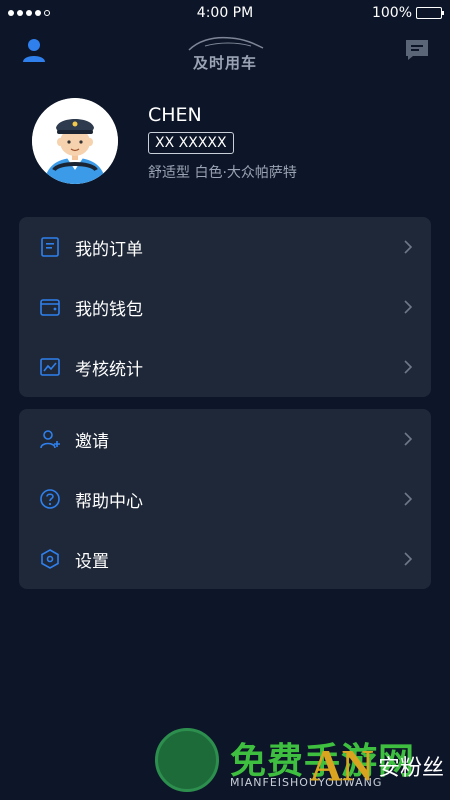  I want to click on settings-icon, so click(50, 559).